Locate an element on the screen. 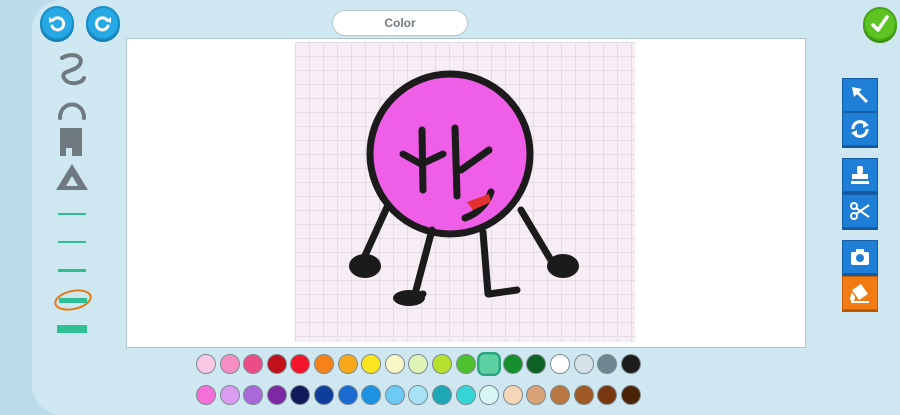  undo-arrow-icon is located at coordinates (57, 24).